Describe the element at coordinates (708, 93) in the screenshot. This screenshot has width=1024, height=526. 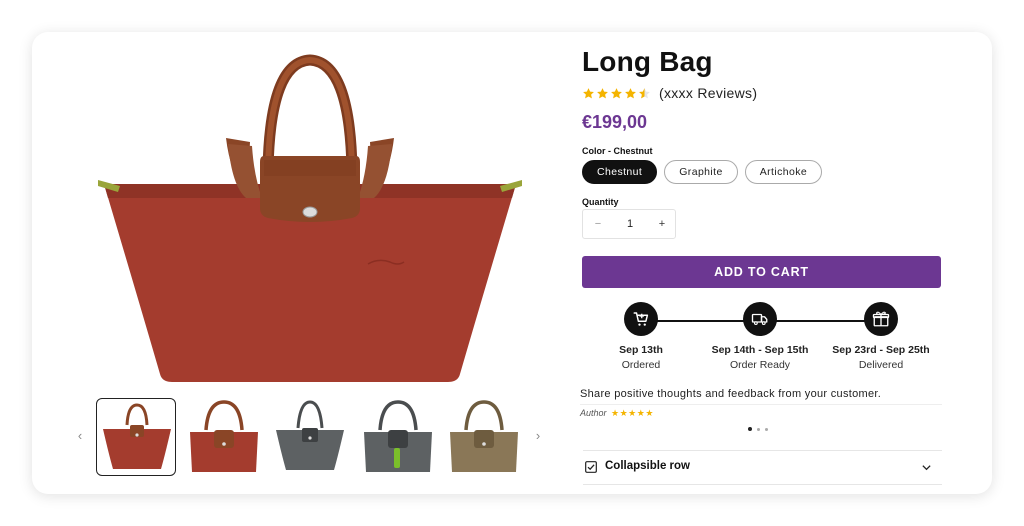
I see `review-count: (xxxx Reviews)` at that location.